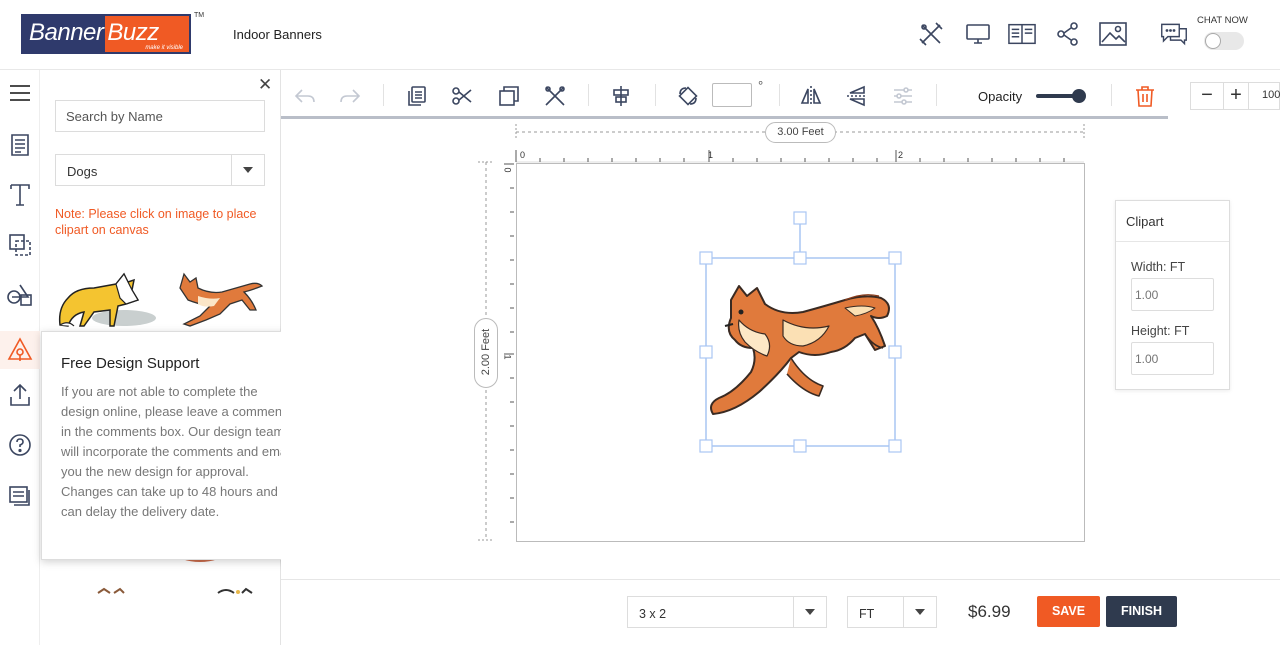  I want to click on flip-vertical-icon, so click(857, 96).